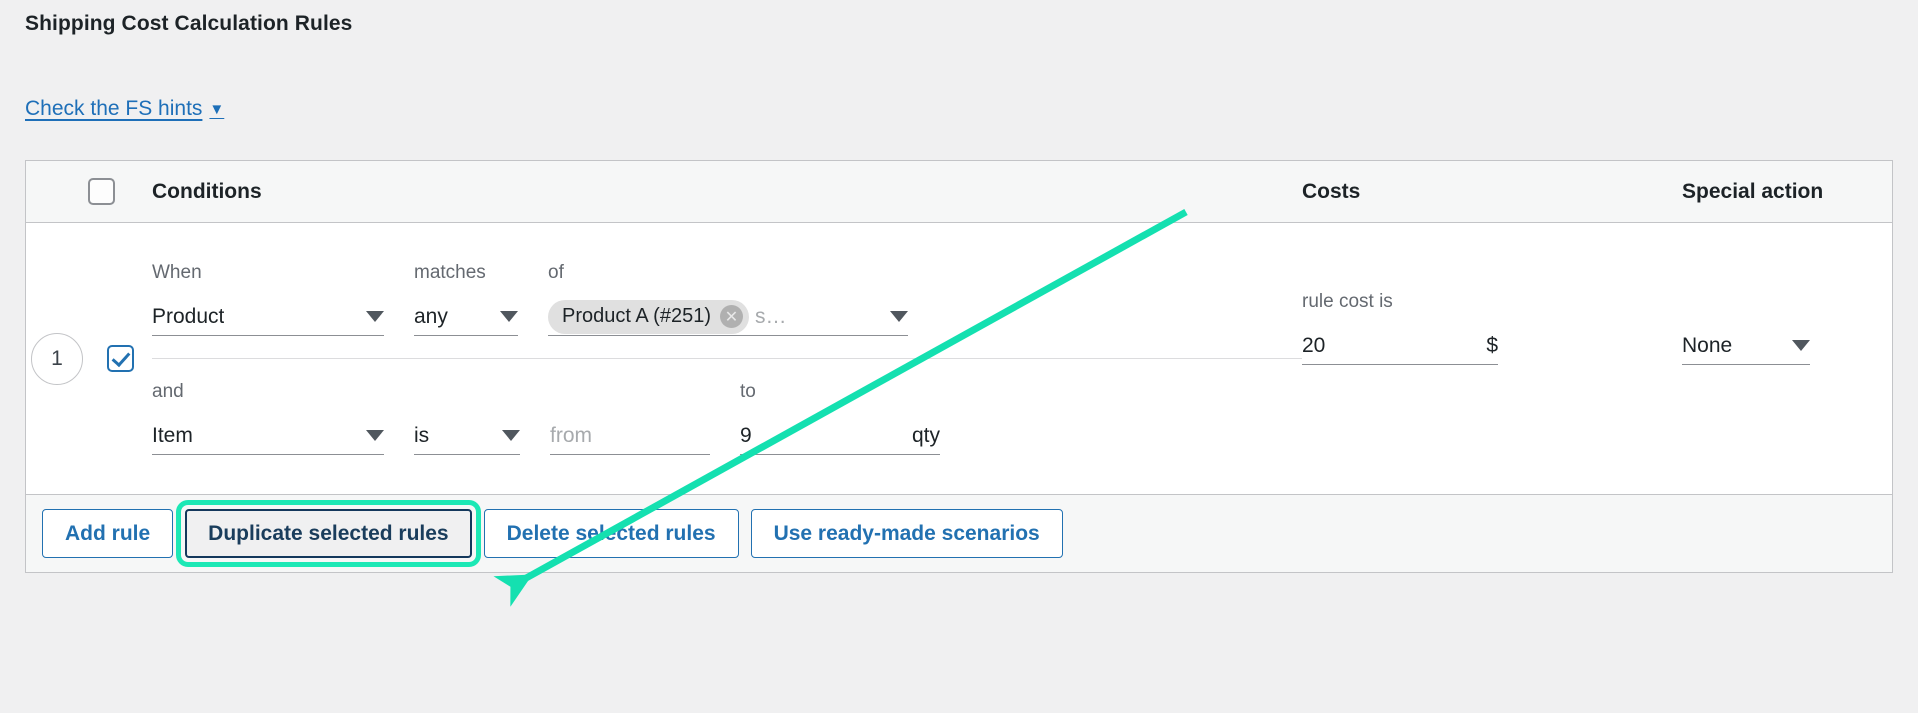 This screenshot has height=713, width=1918. I want to click on row-special-action-cell: None, so click(1787, 358).